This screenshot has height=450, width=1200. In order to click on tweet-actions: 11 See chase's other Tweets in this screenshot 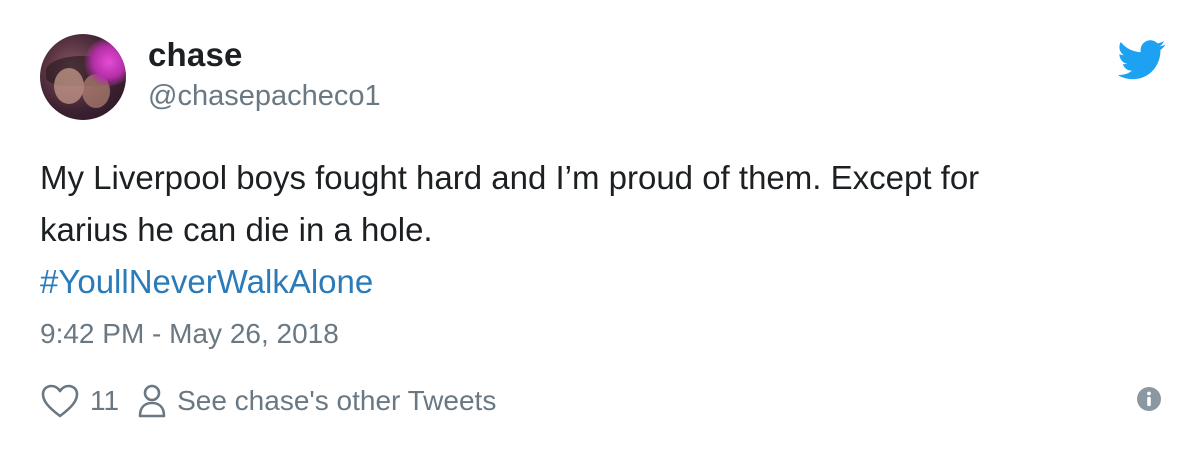, I will do `click(268, 401)`.